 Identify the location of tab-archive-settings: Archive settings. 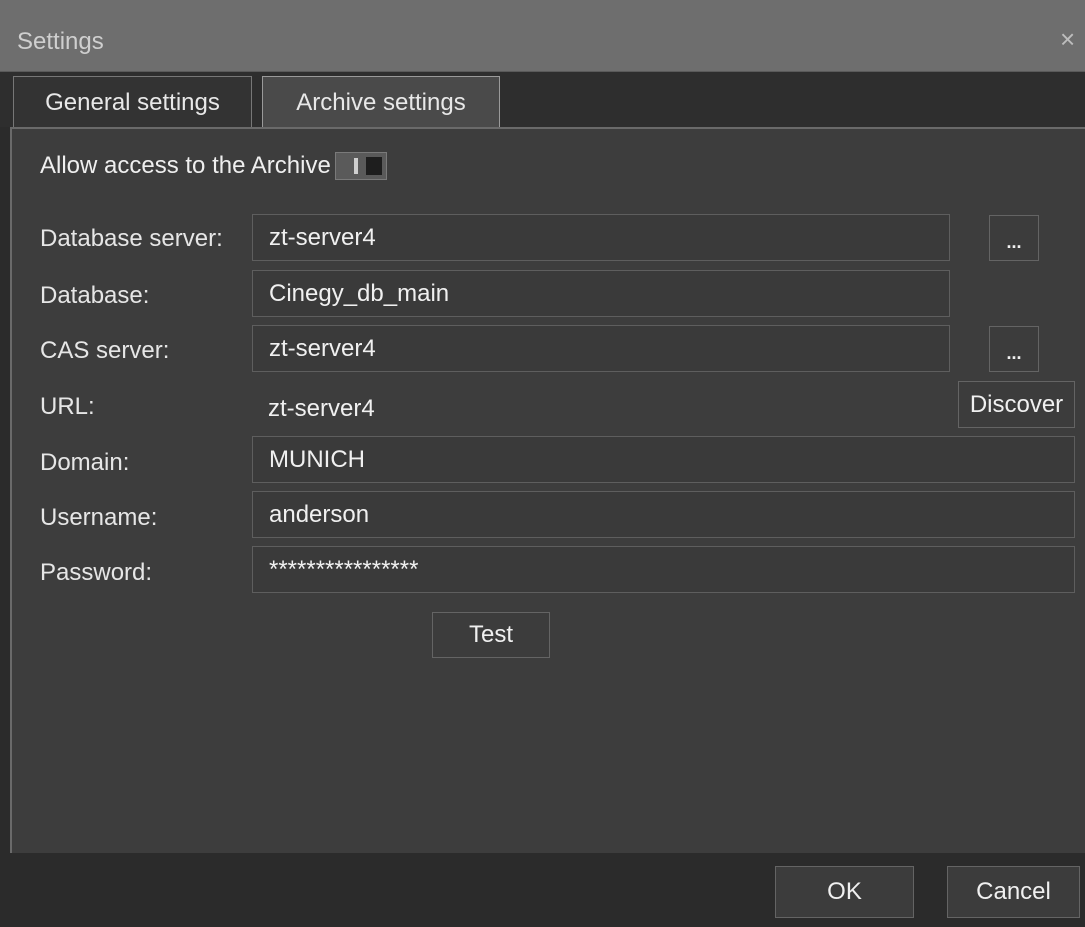
(381, 102).